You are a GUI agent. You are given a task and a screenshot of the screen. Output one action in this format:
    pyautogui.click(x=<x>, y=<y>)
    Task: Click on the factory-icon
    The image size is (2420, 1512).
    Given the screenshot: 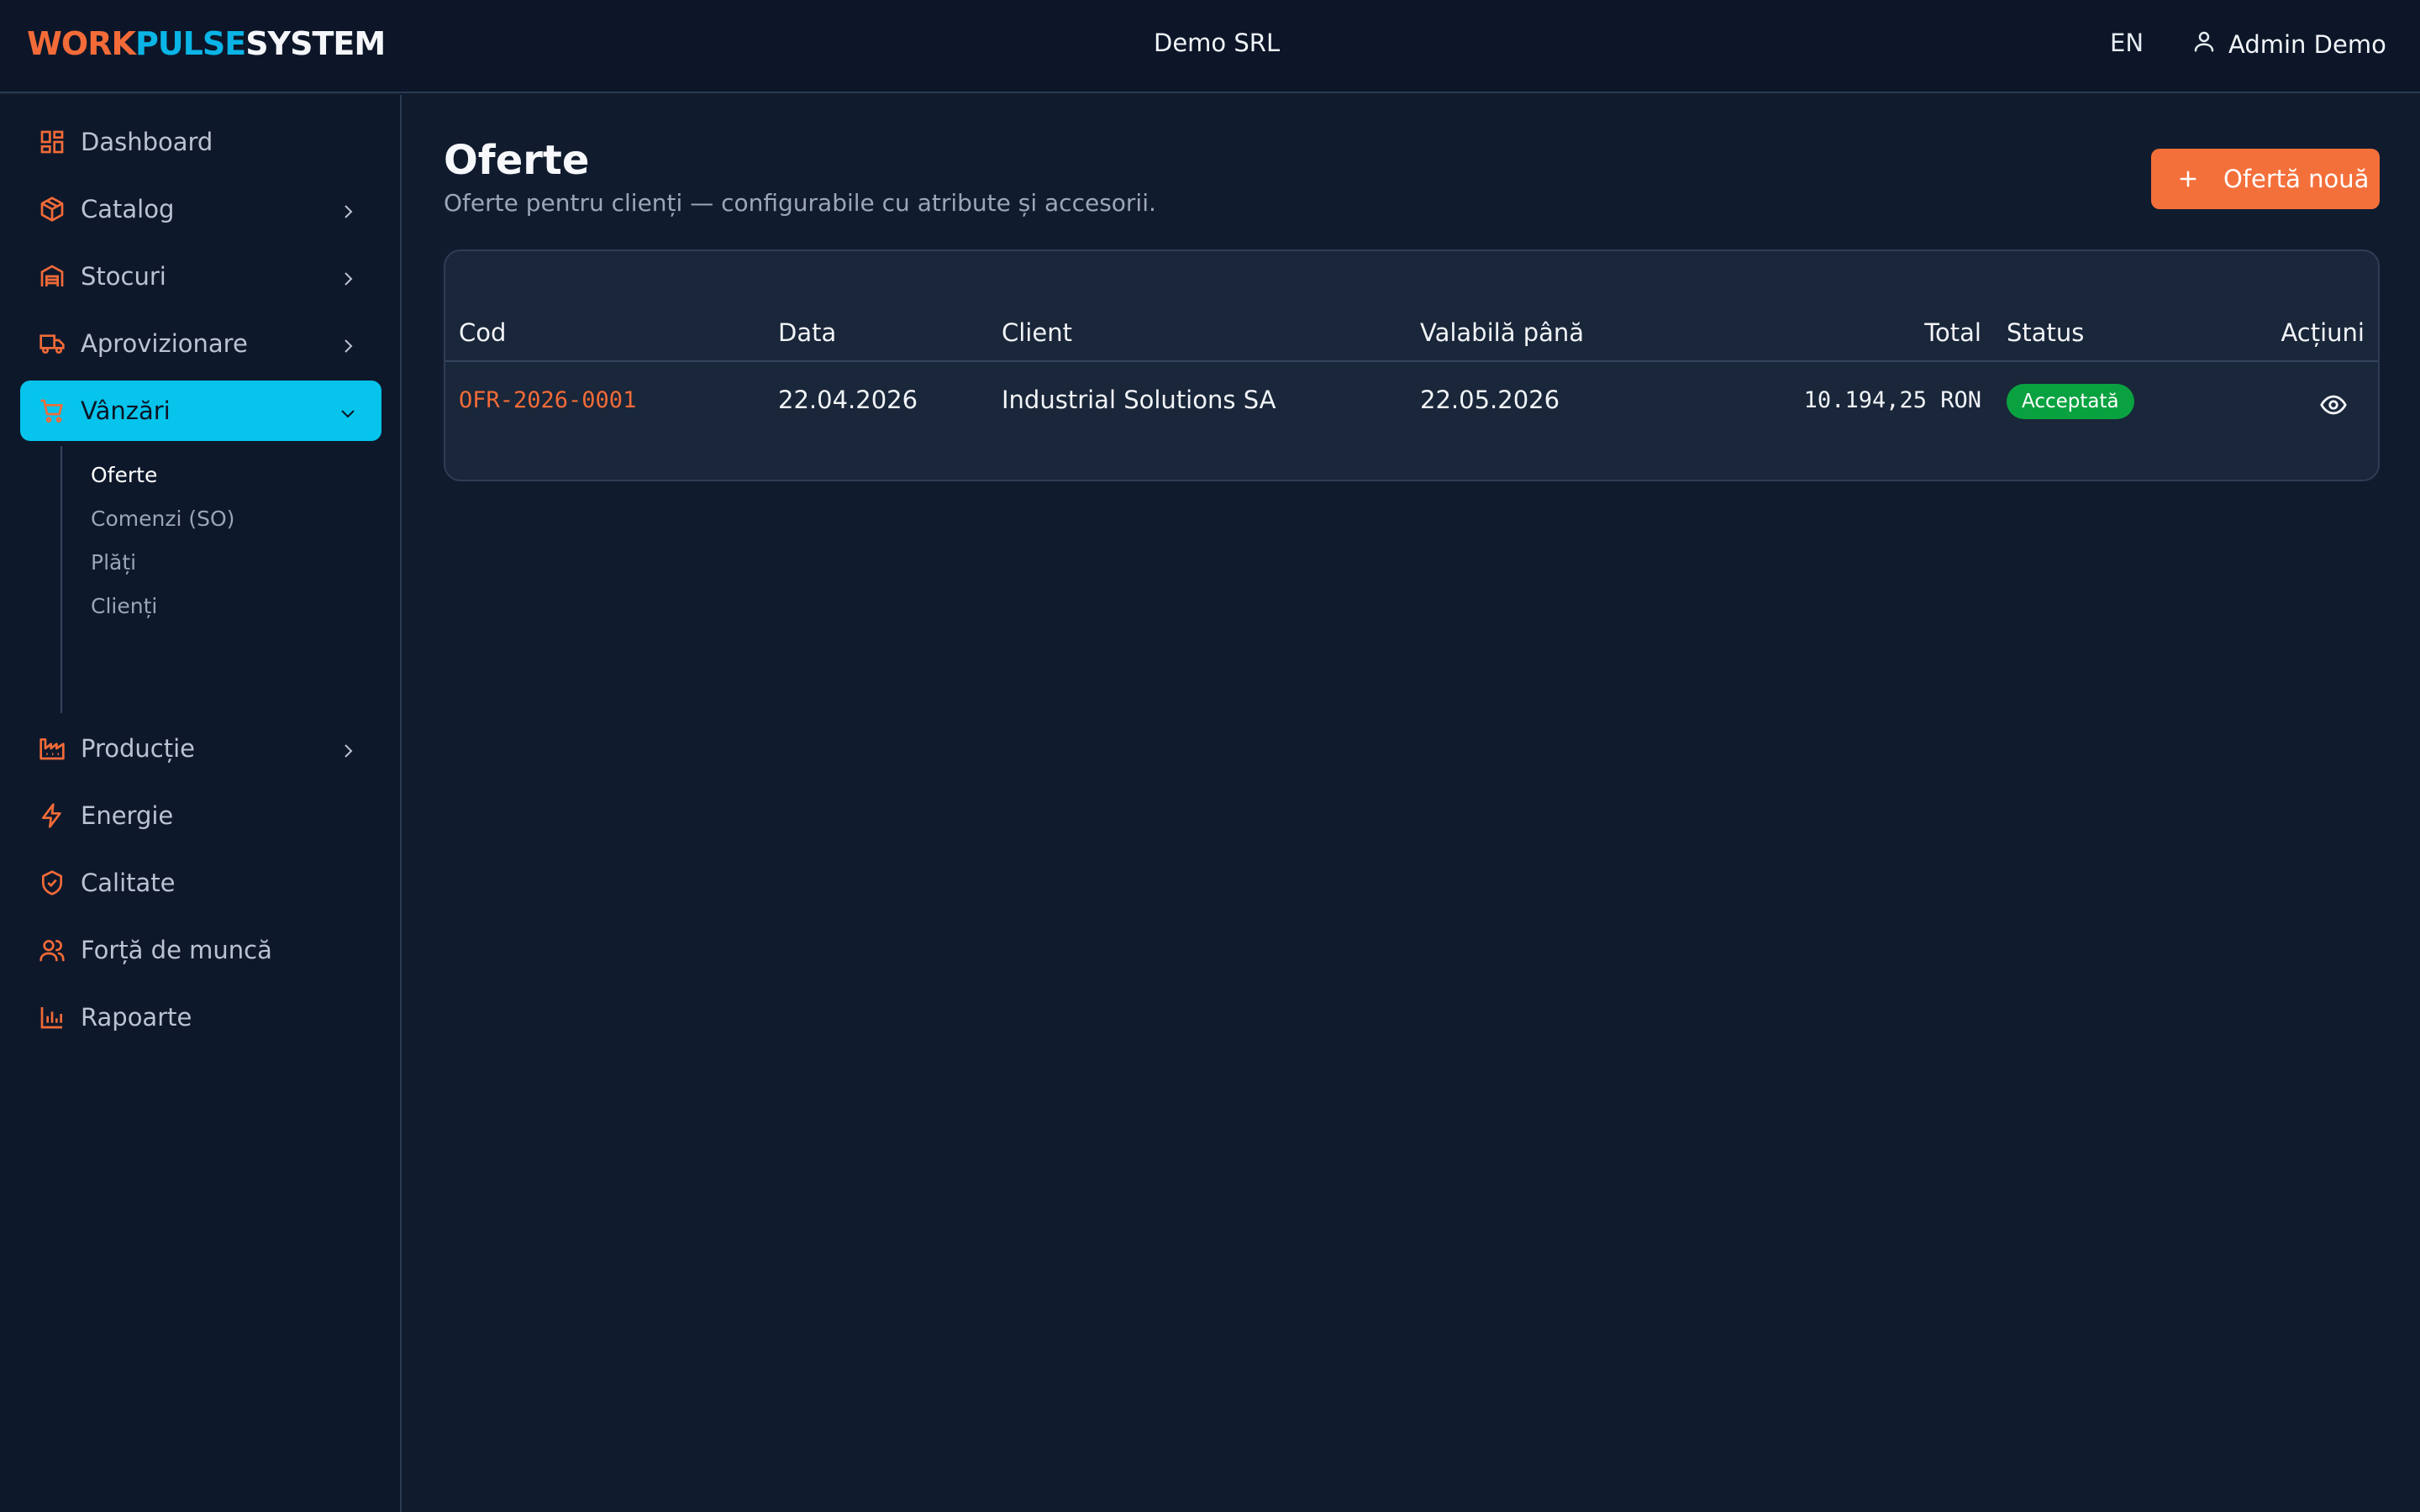 What is the action you would take?
    pyautogui.click(x=52, y=748)
    